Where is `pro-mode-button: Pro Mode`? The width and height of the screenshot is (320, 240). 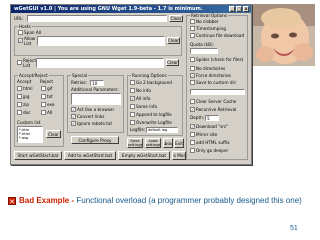
pro-mode-button: Pro Mode is located at coordinates (179, 155).